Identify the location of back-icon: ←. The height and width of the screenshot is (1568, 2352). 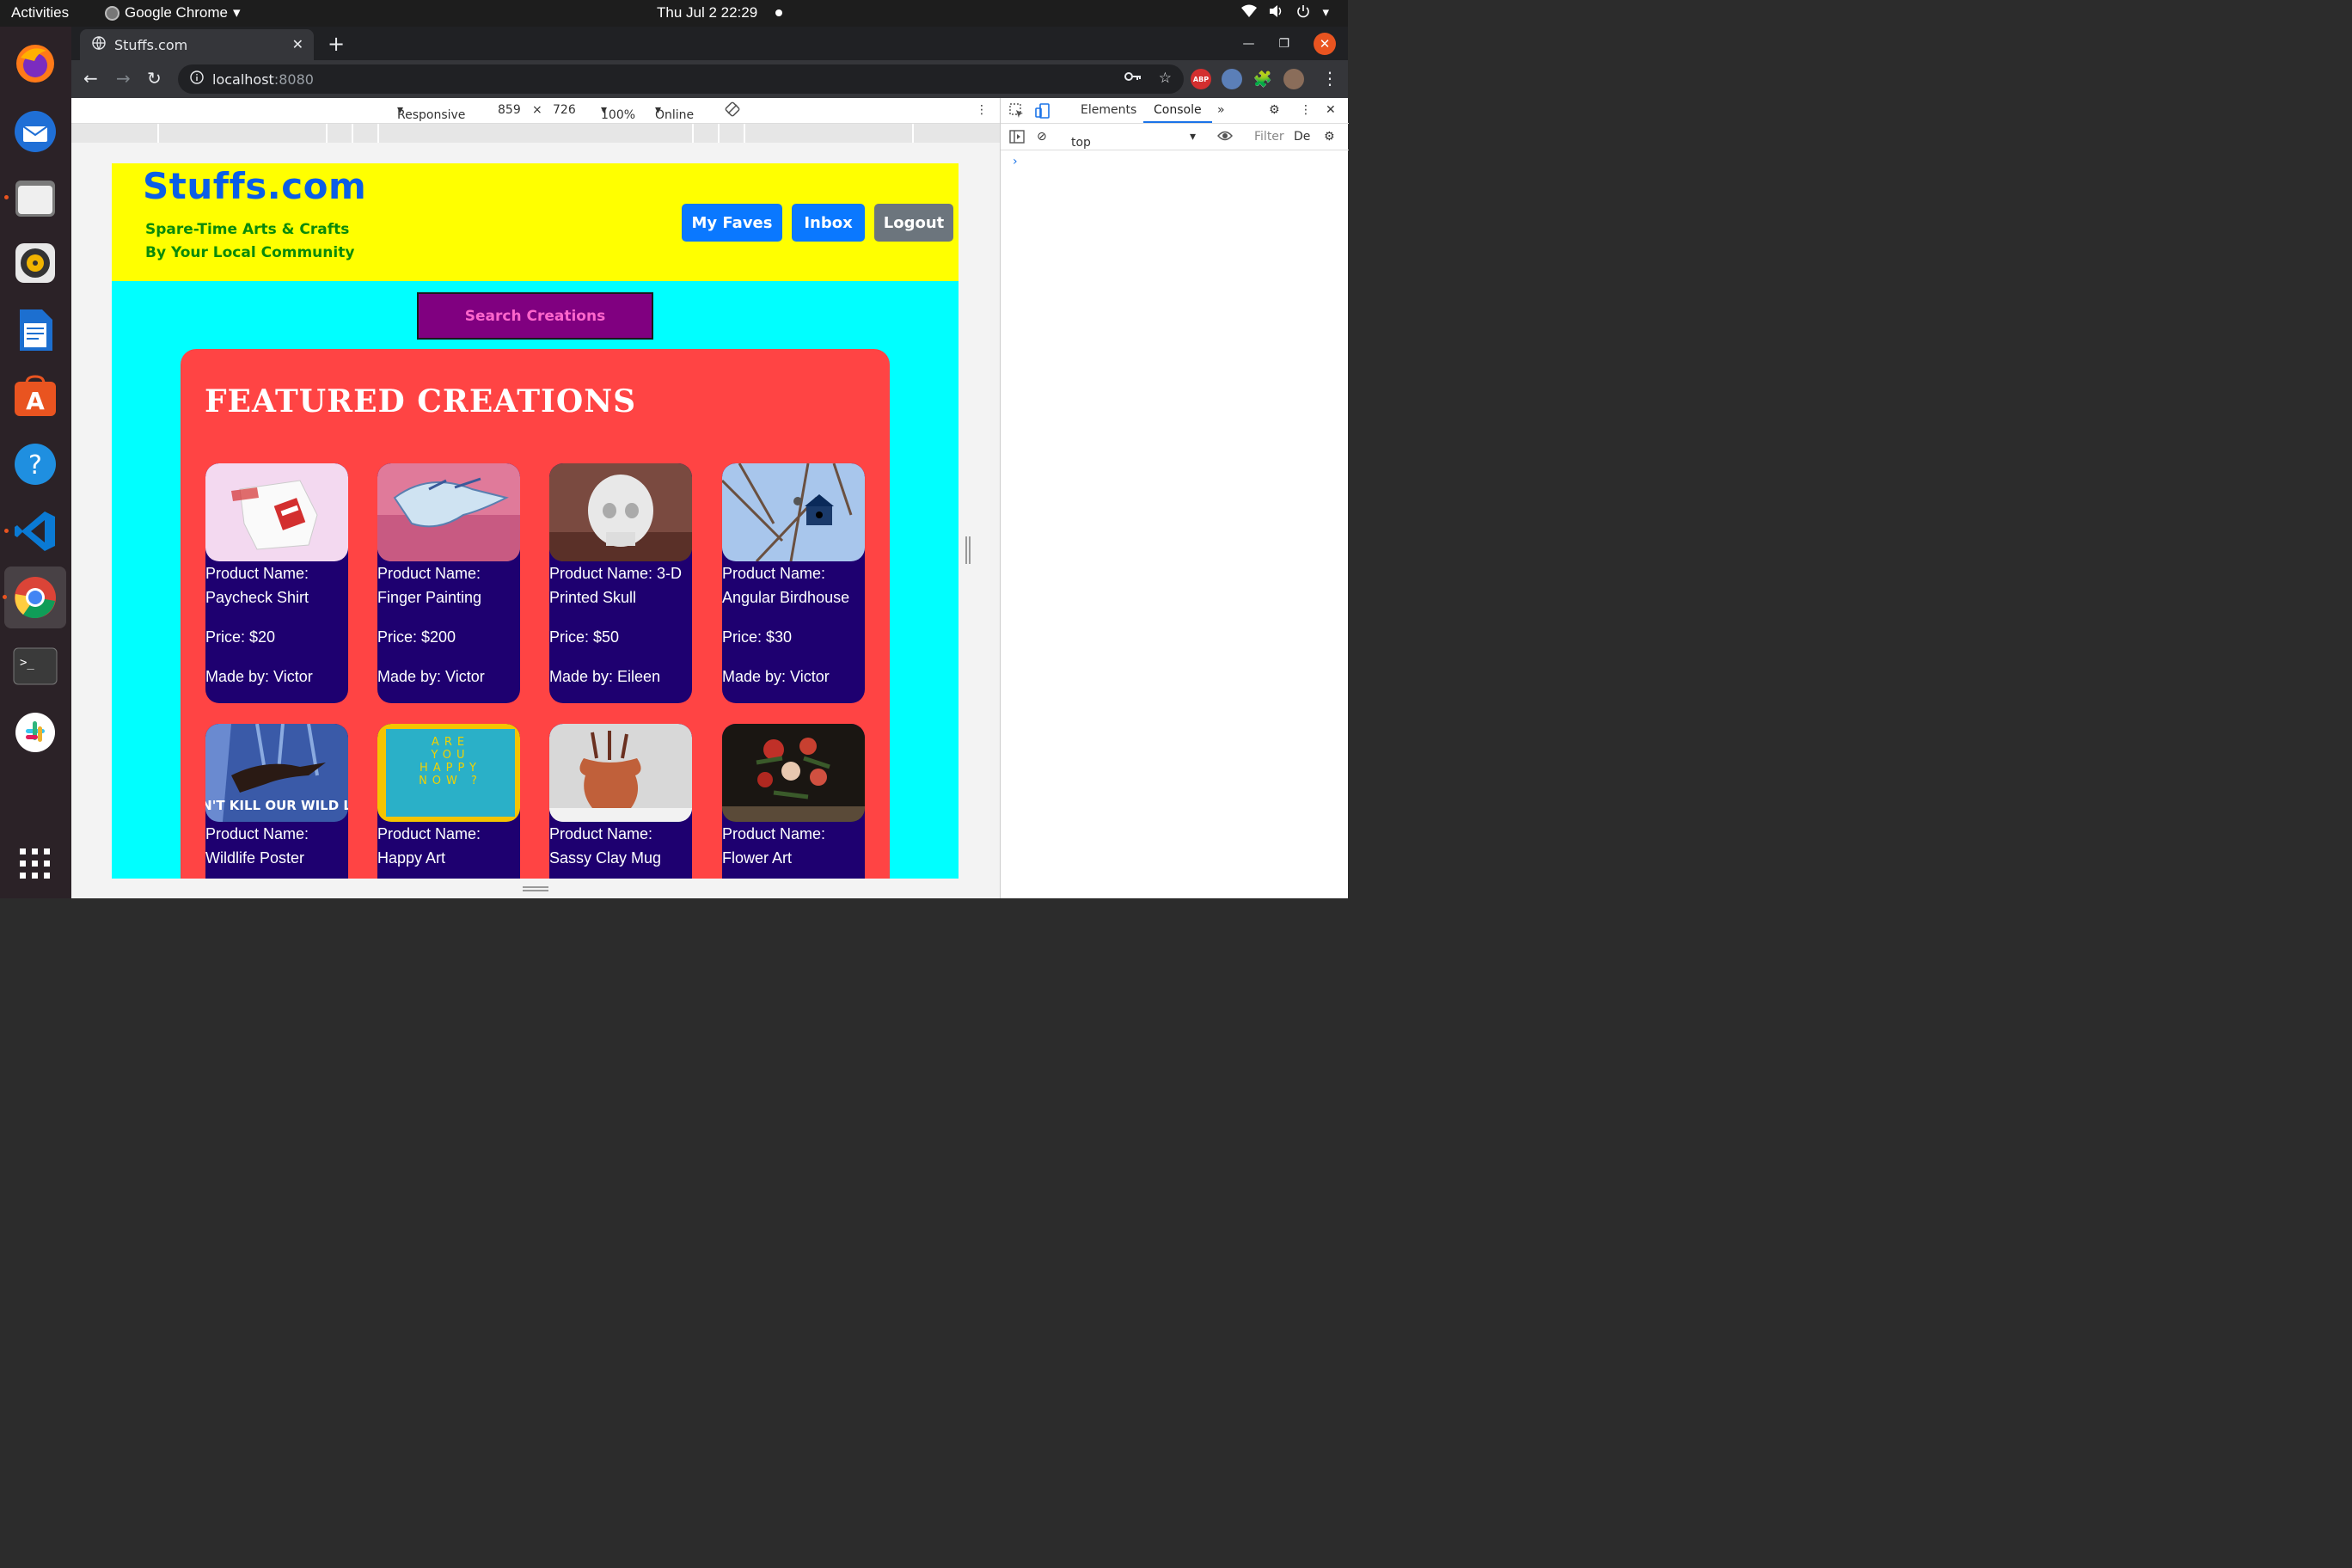
(90, 78).